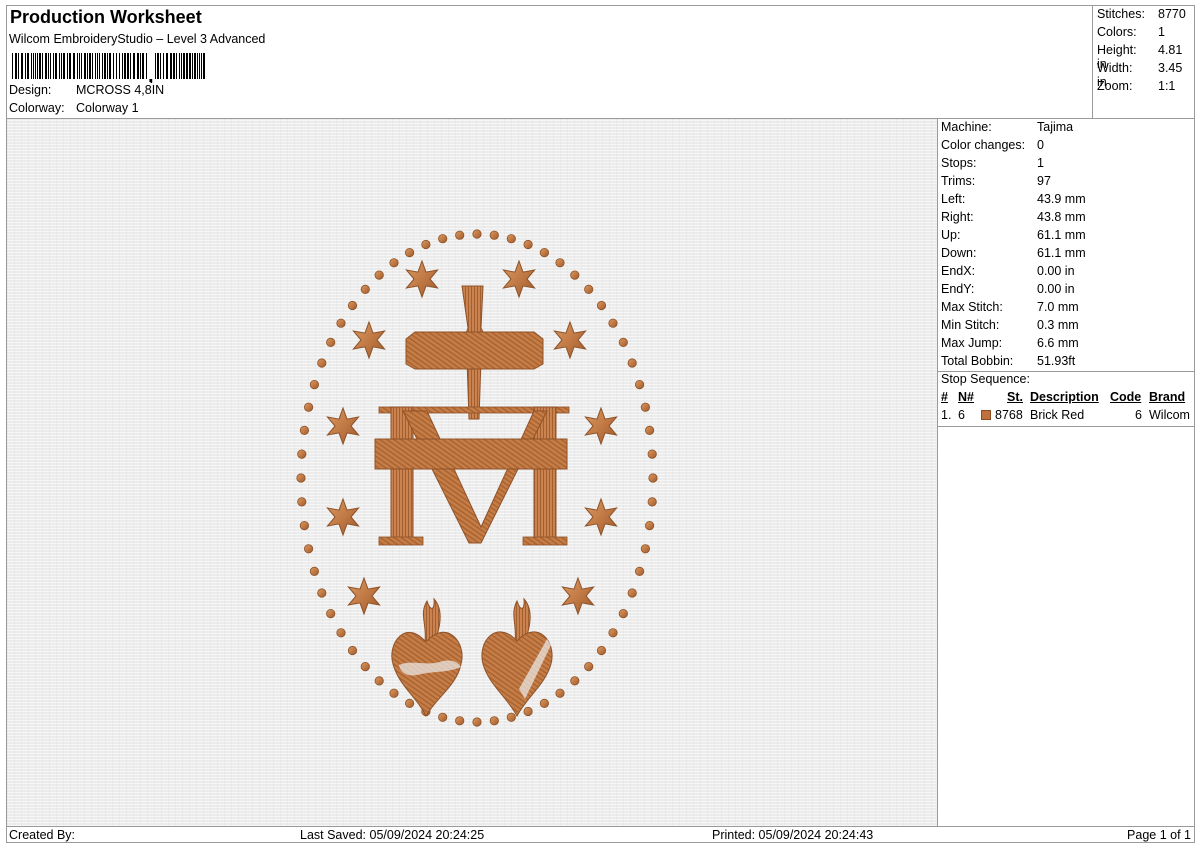 The width and height of the screenshot is (1200, 848). What do you see at coordinates (985, 379) in the screenshot?
I see `stop-sequence-title: Stop Sequence:` at bounding box center [985, 379].